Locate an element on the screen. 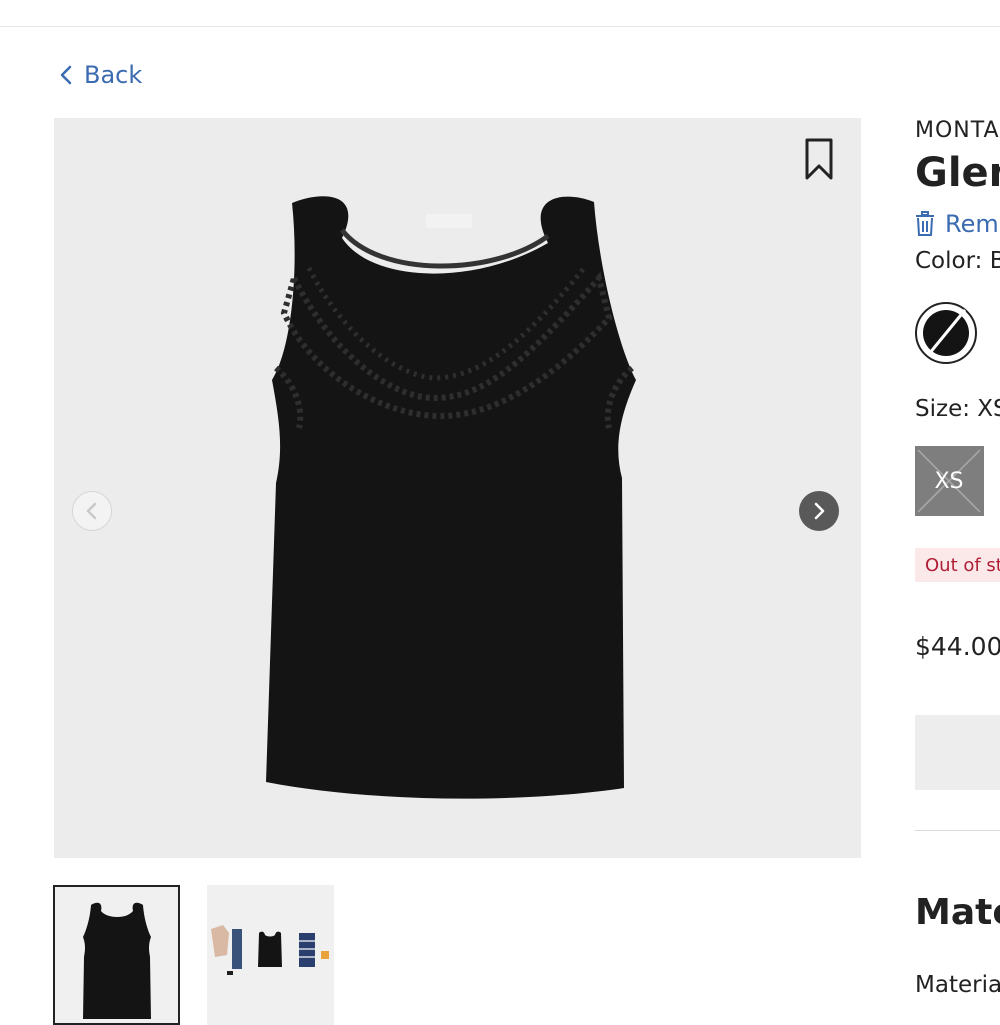  size-label: Size: is located at coordinates (942, 409).